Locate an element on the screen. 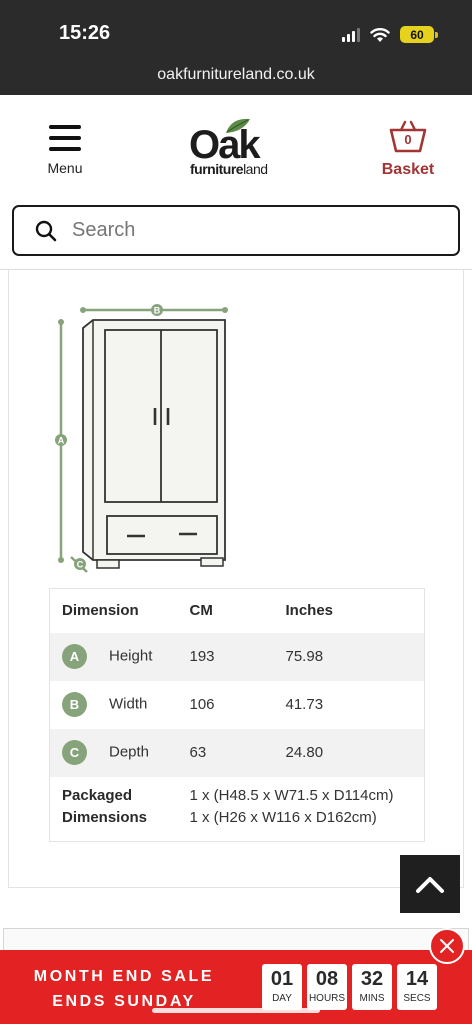  dimension-name: Width is located at coordinates (128, 704).